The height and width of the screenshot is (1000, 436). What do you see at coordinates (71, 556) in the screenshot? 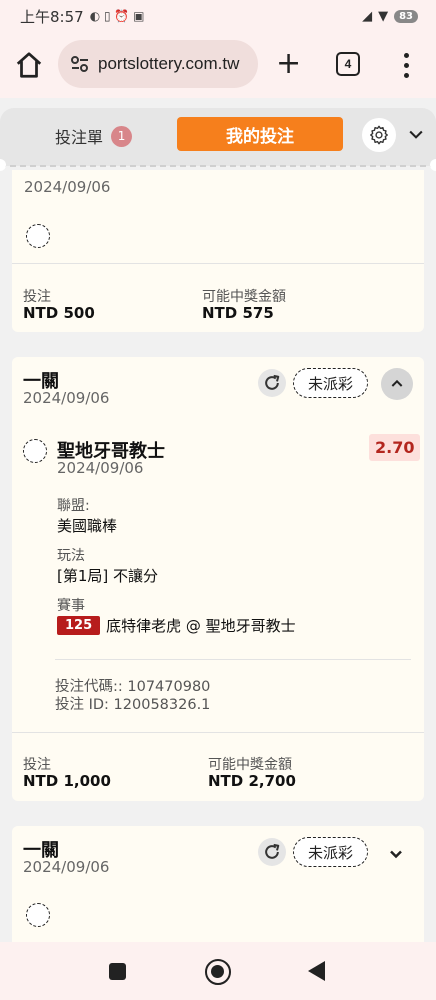
I see `market-label: 玩法` at bounding box center [71, 556].